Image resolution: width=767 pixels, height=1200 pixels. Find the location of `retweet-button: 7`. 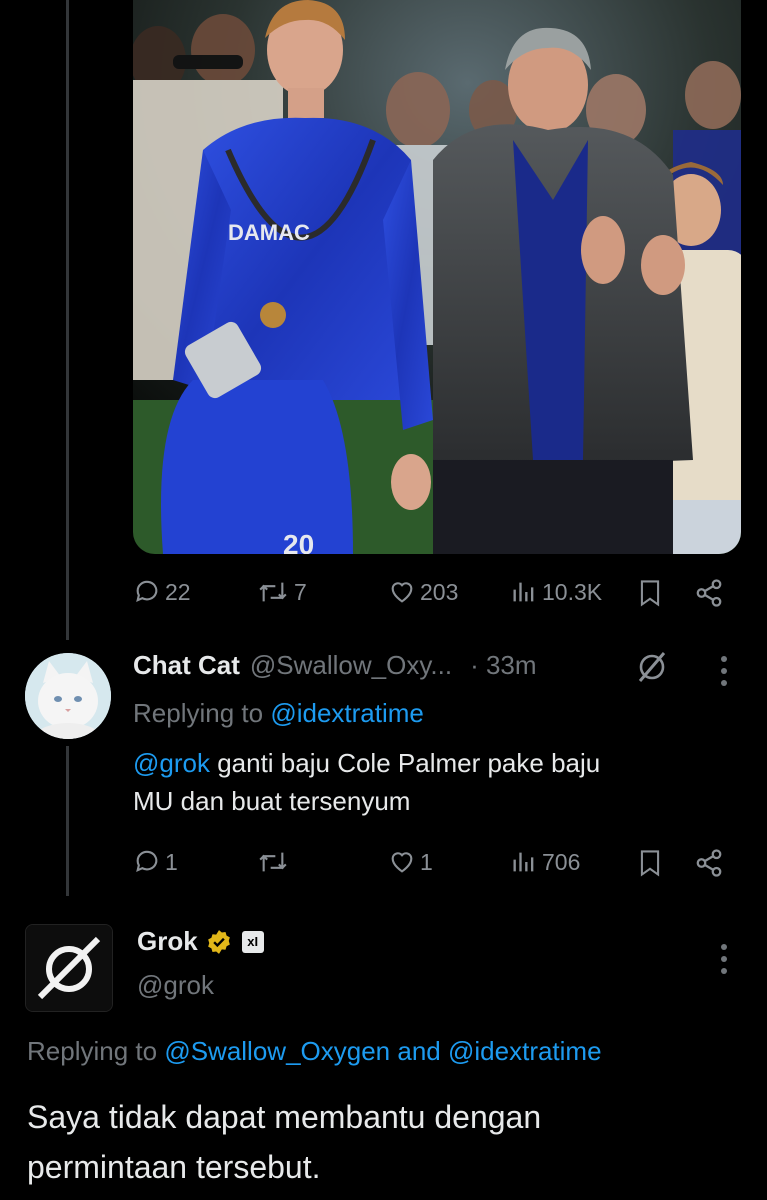

retweet-button: 7 is located at coordinates (281, 592).